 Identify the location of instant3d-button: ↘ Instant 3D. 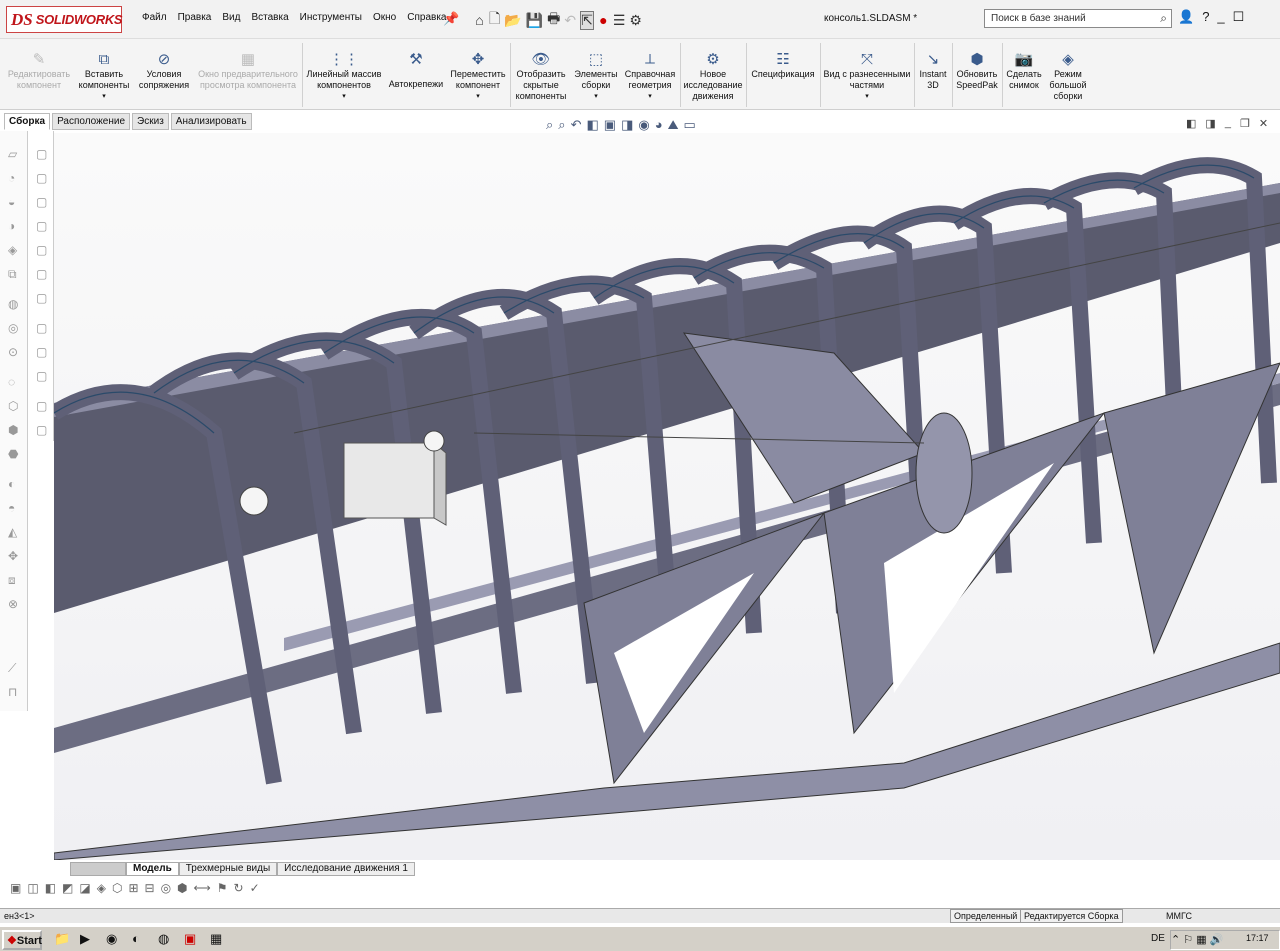
(933, 75).